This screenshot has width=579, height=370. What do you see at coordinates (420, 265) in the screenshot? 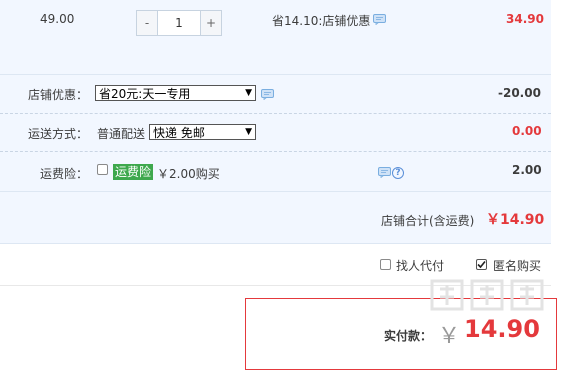
I see `proxy-pay-label: 找人代付` at bounding box center [420, 265].